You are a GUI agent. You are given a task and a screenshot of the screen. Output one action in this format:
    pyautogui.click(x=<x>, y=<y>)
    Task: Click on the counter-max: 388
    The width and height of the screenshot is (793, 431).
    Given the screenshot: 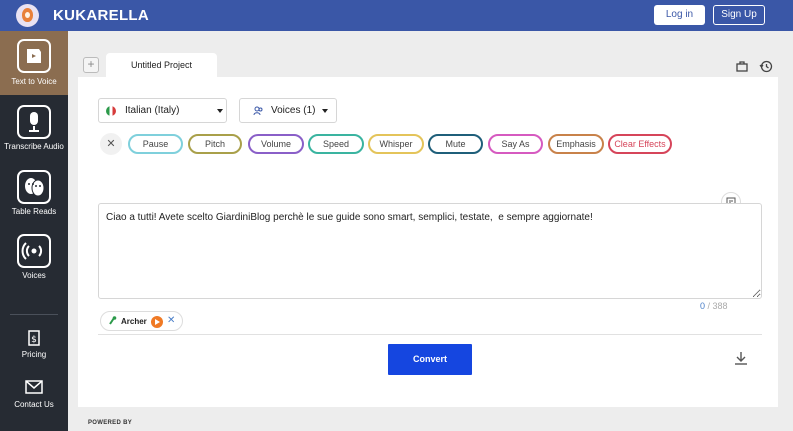 What is the action you would take?
    pyautogui.click(x=720, y=306)
    